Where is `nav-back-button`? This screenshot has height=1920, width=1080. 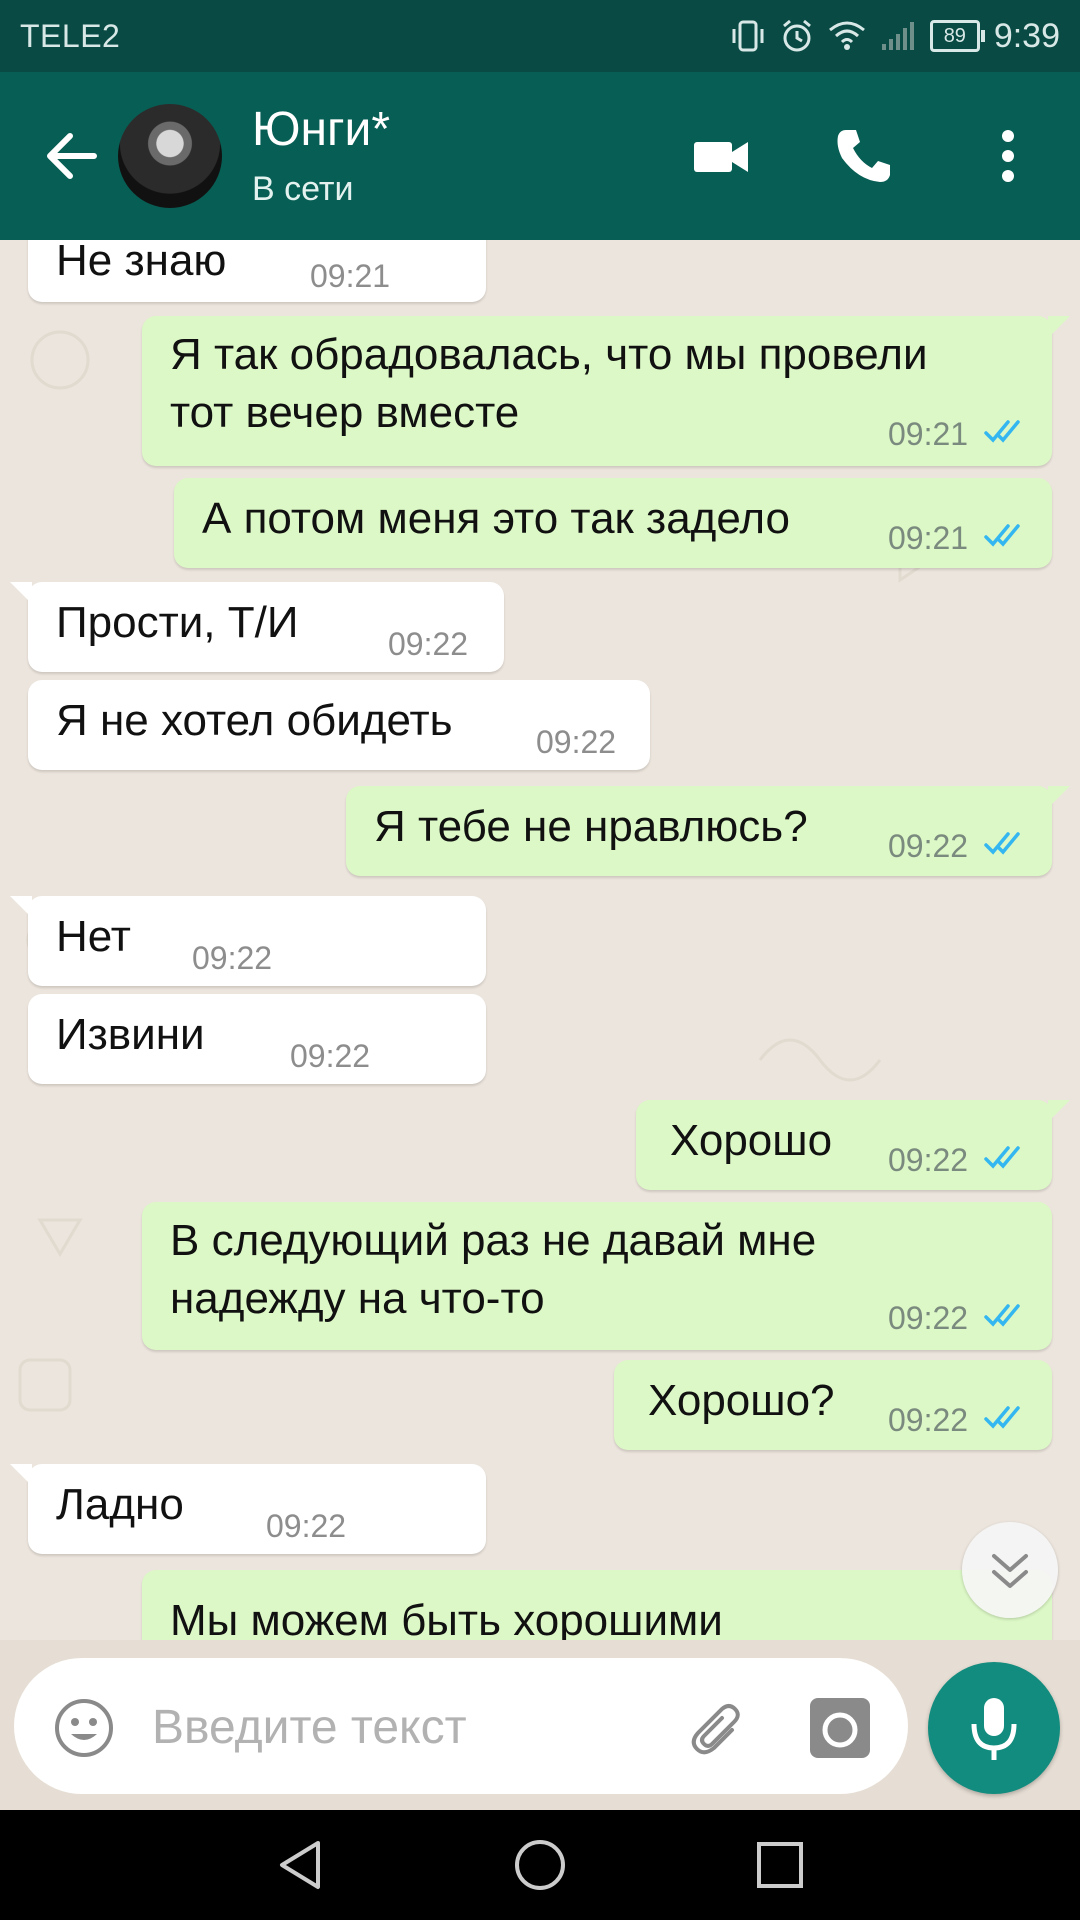
nav-back-button is located at coordinates (300, 1865).